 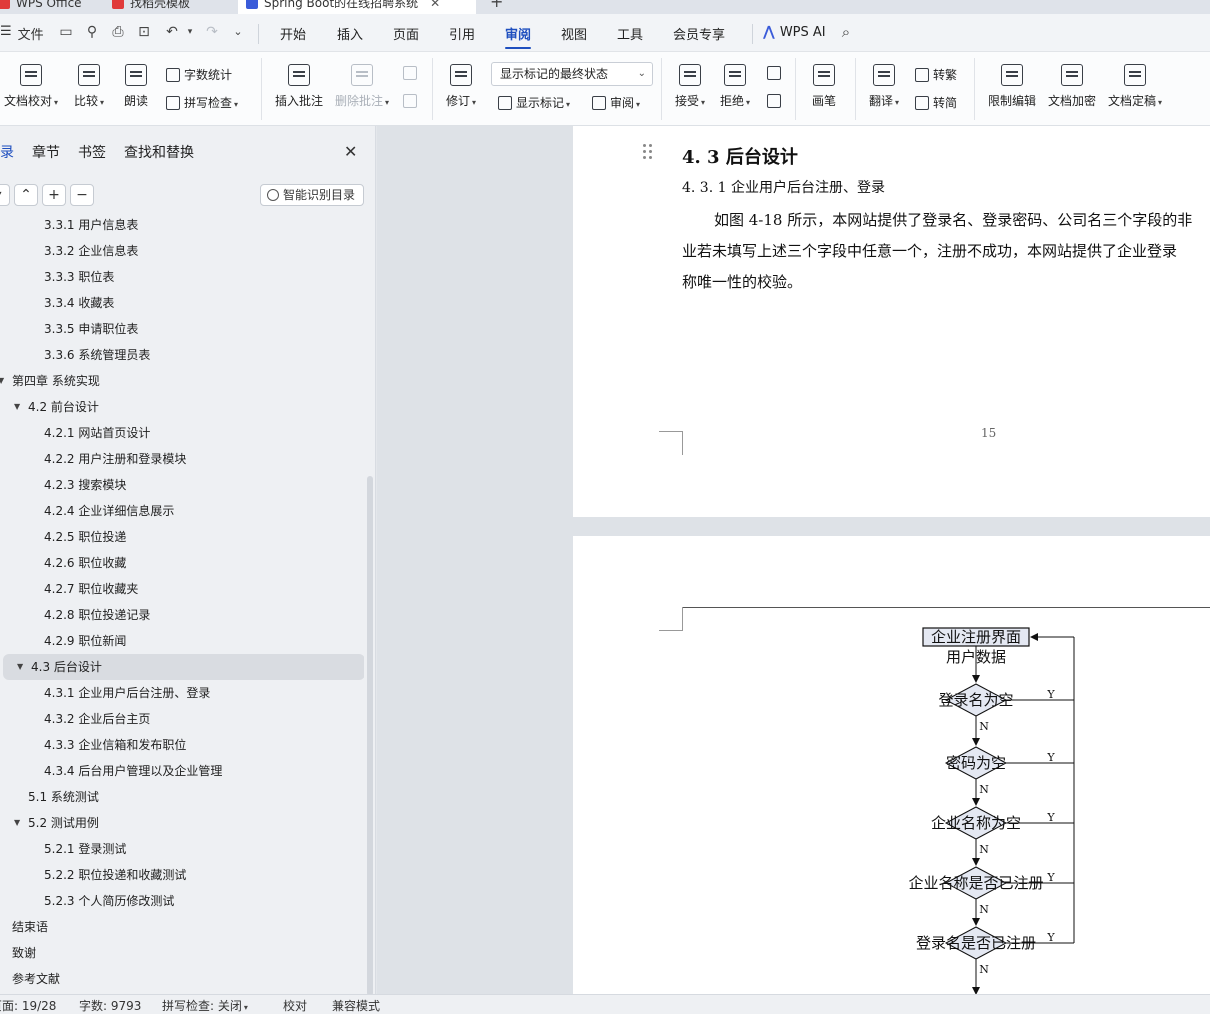 What do you see at coordinates (54, 195) in the screenshot?
I see `add-icon: +` at bounding box center [54, 195].